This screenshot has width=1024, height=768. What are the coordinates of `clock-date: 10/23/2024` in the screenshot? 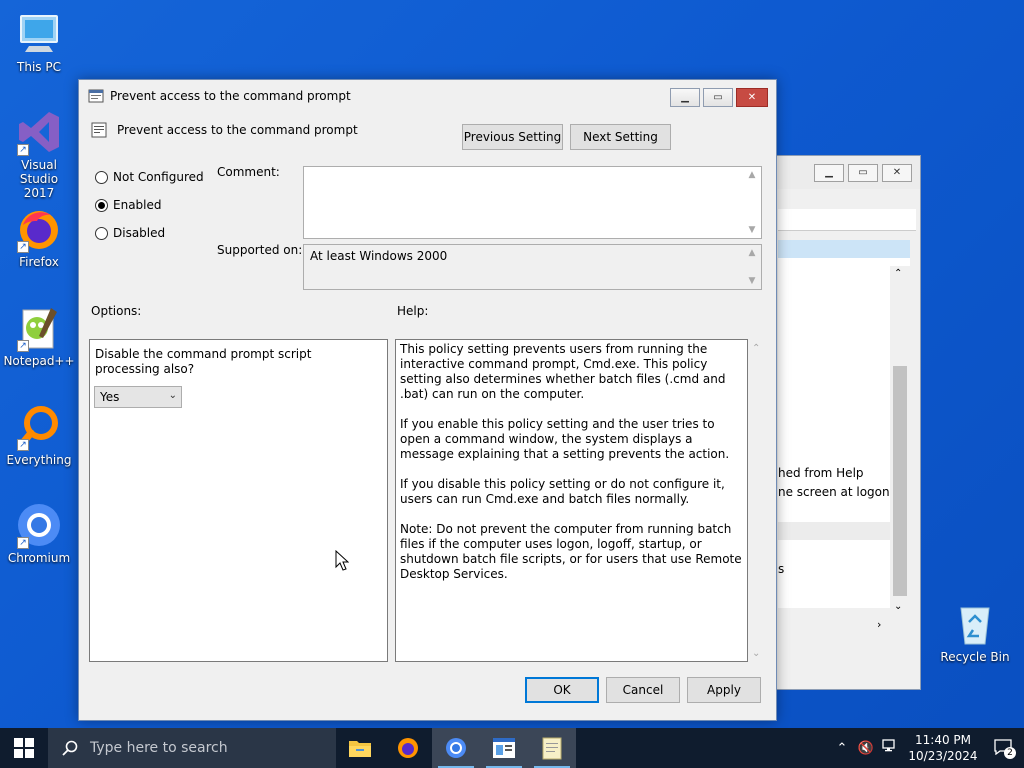 It's located at (943, 756).